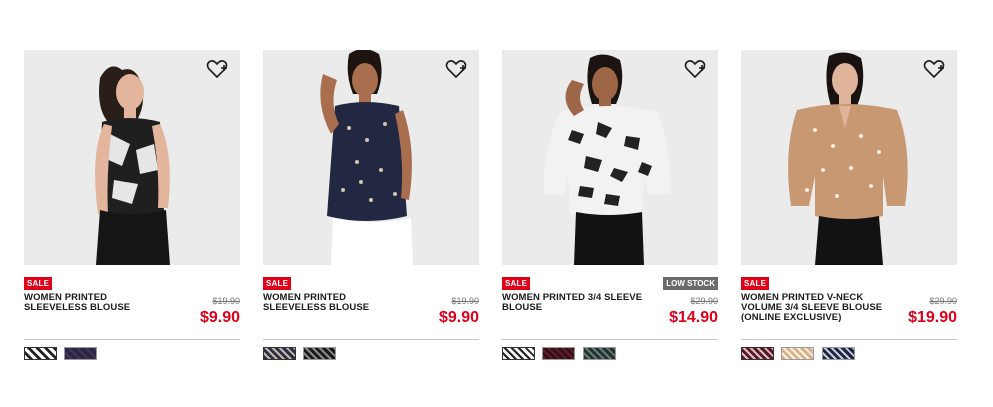  I want to click on sale-price: $14.90, so click(693, 317).